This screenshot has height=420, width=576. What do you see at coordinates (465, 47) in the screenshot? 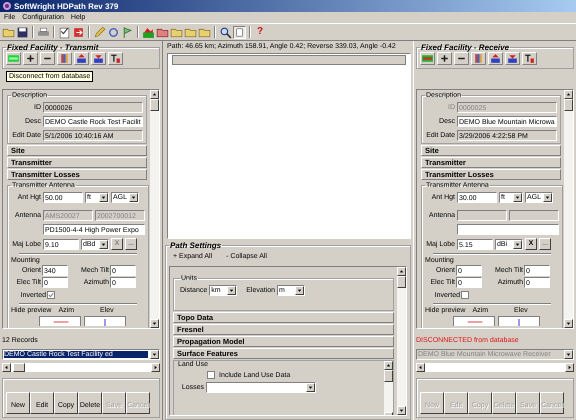
I see `panel-title: Fixed Facility - Receive` at bounding box center [465, 47].